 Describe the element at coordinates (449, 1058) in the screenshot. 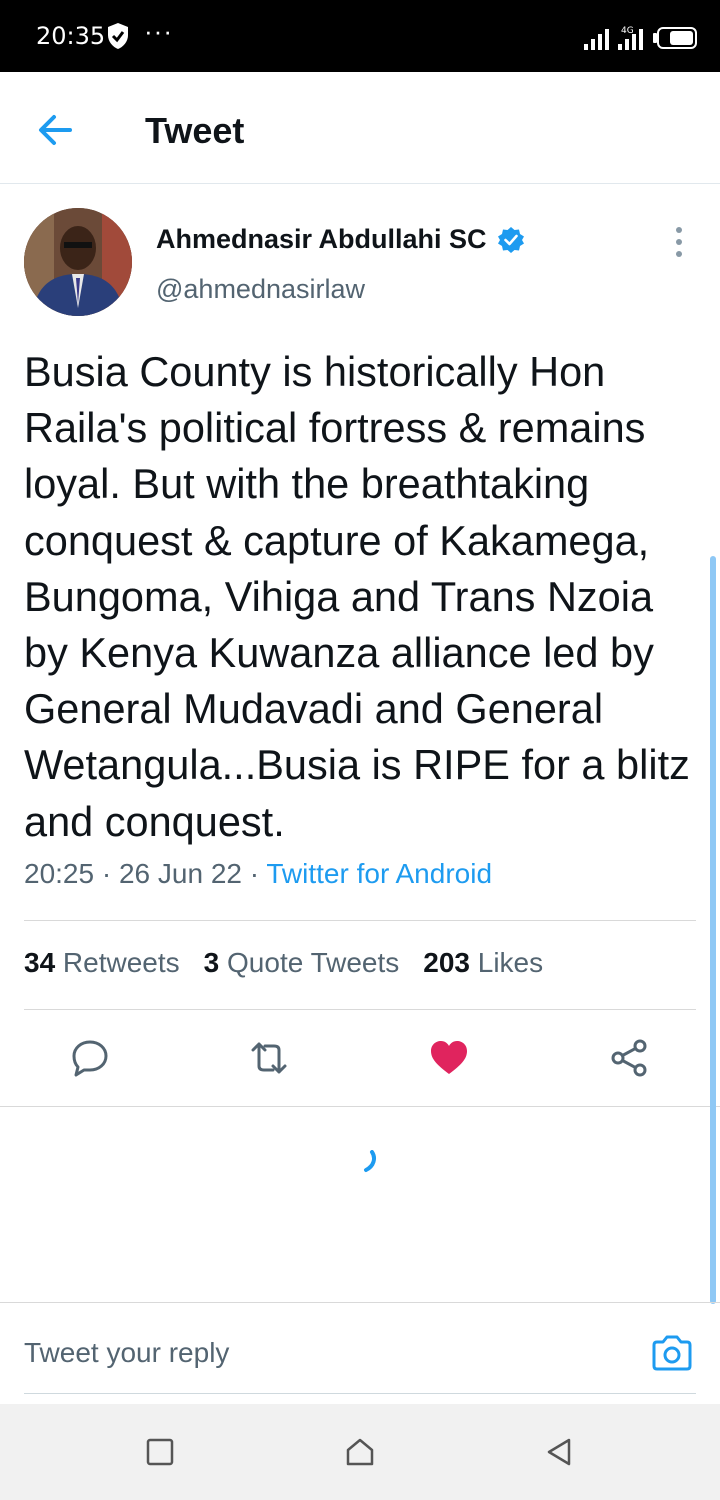

I see `heart-icon` at that location.